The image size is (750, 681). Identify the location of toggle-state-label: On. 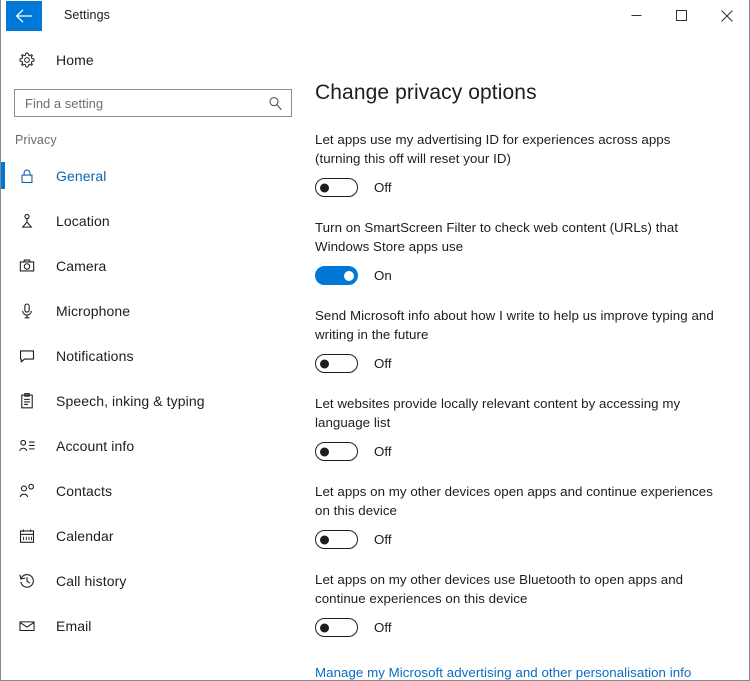
(383, 275).